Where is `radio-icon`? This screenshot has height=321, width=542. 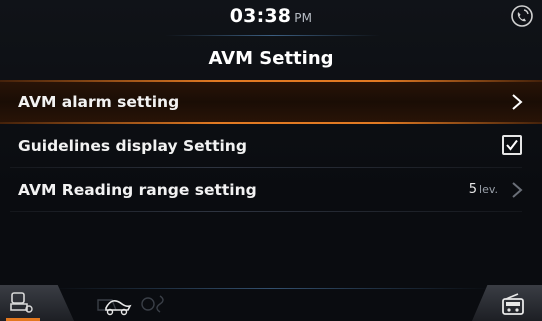 radio-icon is located at coordinates (513, 304).